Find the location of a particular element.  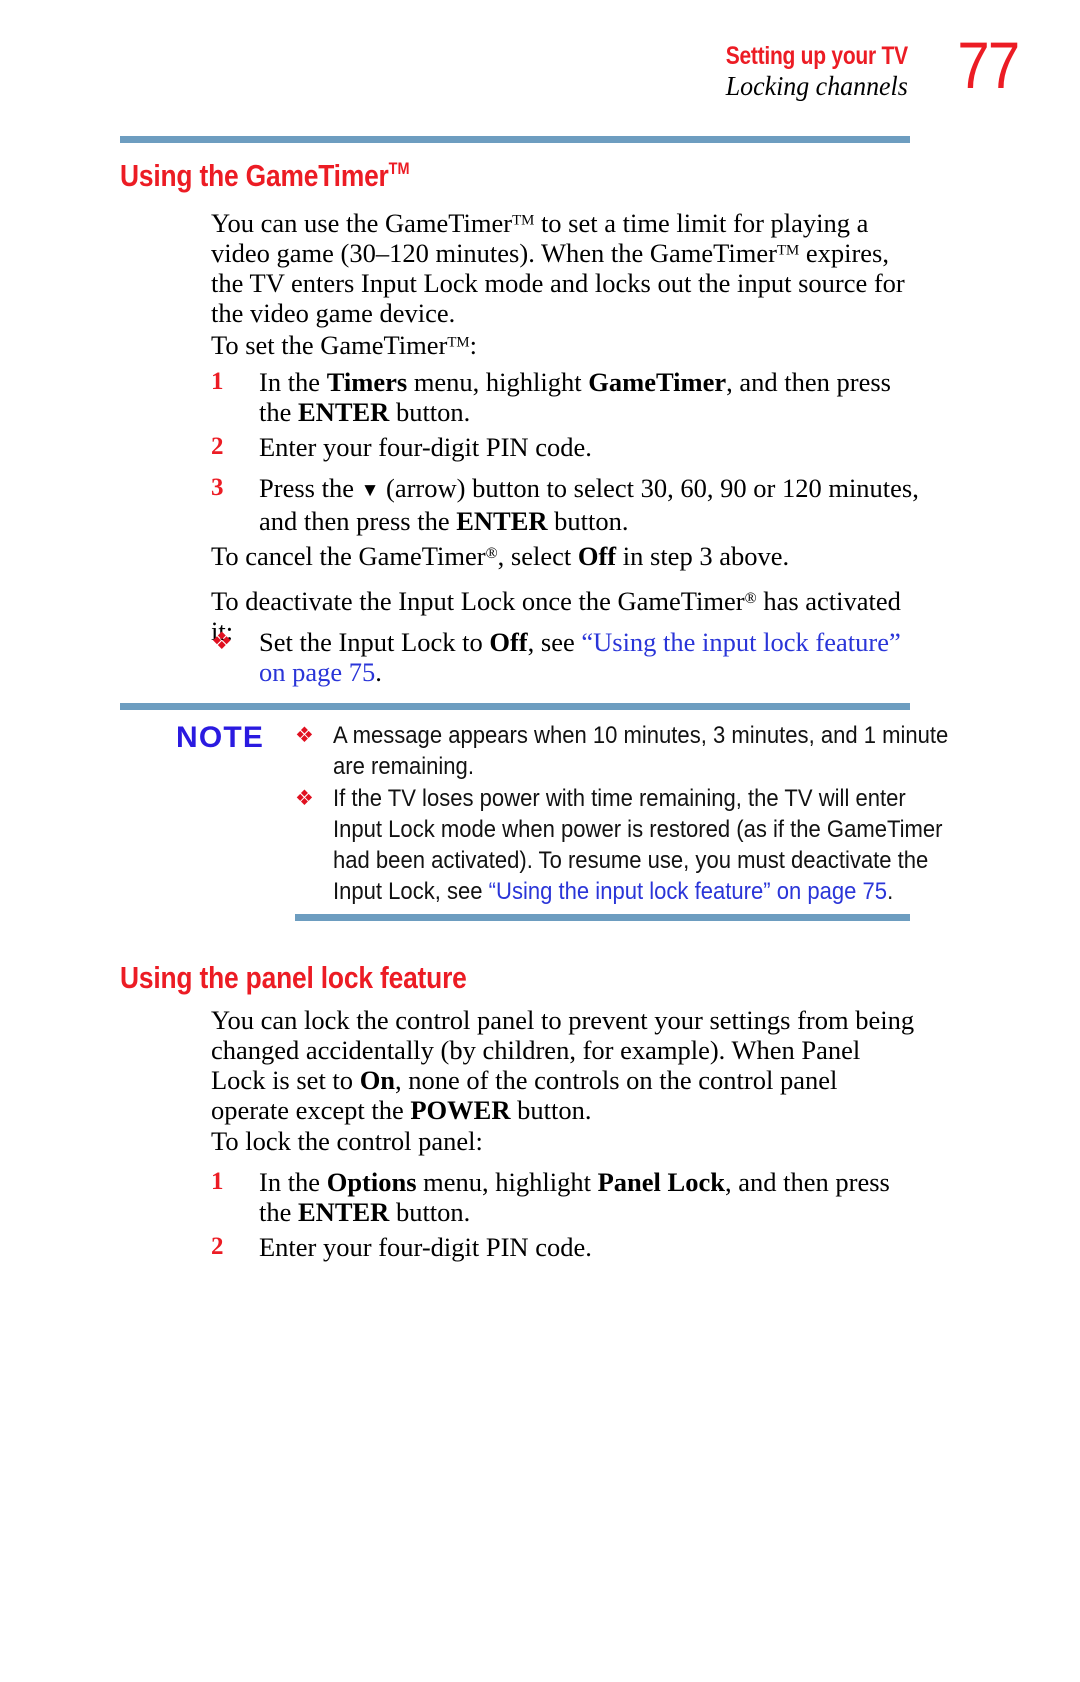

gametimer-to-set-lead-in: To set the GameTimerTM: is located at coordinates (344, 345).